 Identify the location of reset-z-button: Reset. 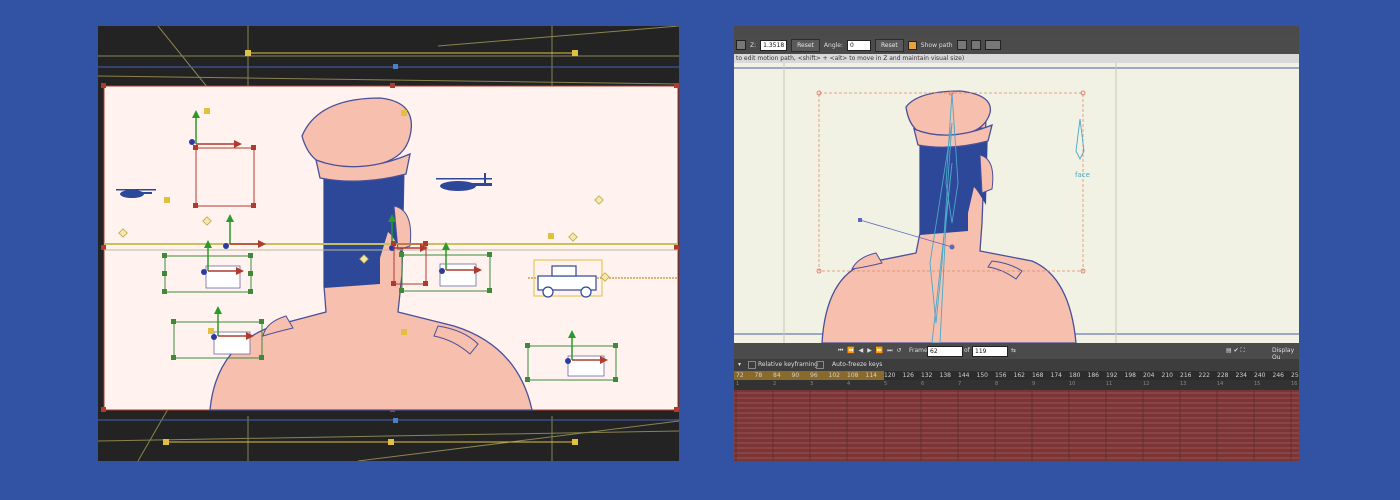
(805, 45).